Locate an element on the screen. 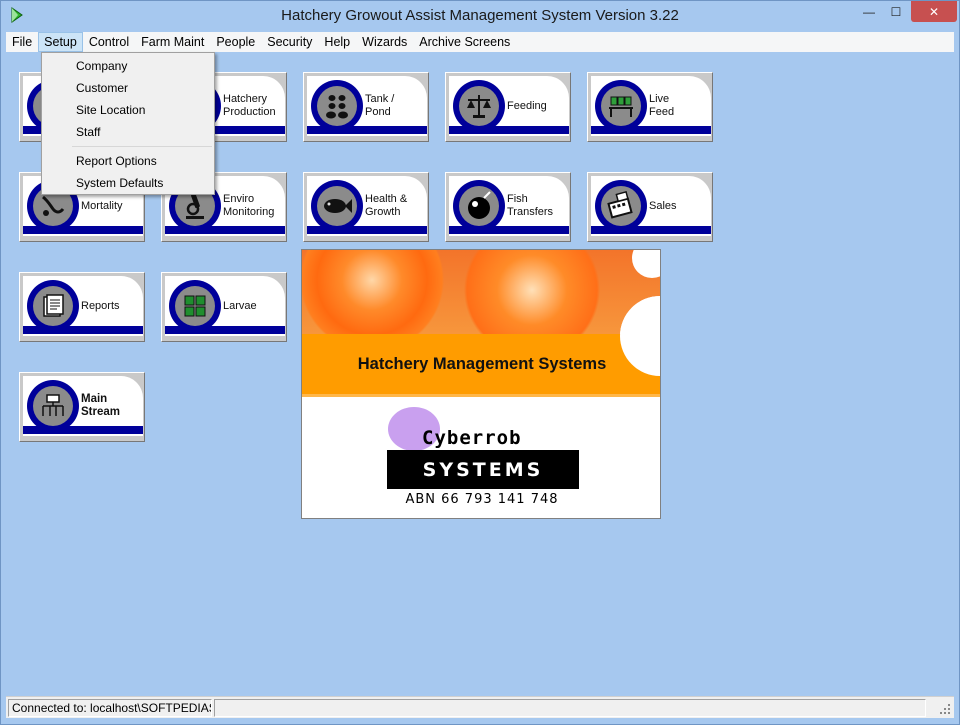 The image size is (960, 725). close-button: ✕ is located at coordinates (934, 11).